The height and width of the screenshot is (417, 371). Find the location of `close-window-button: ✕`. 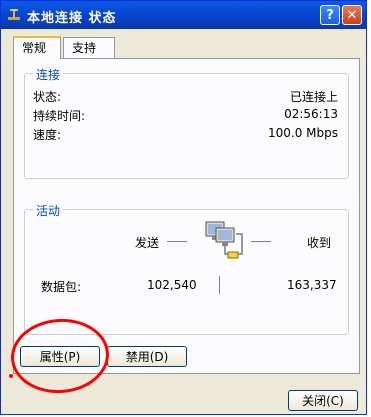

close-window-button: ✕ is located at coordinates (352, 15).